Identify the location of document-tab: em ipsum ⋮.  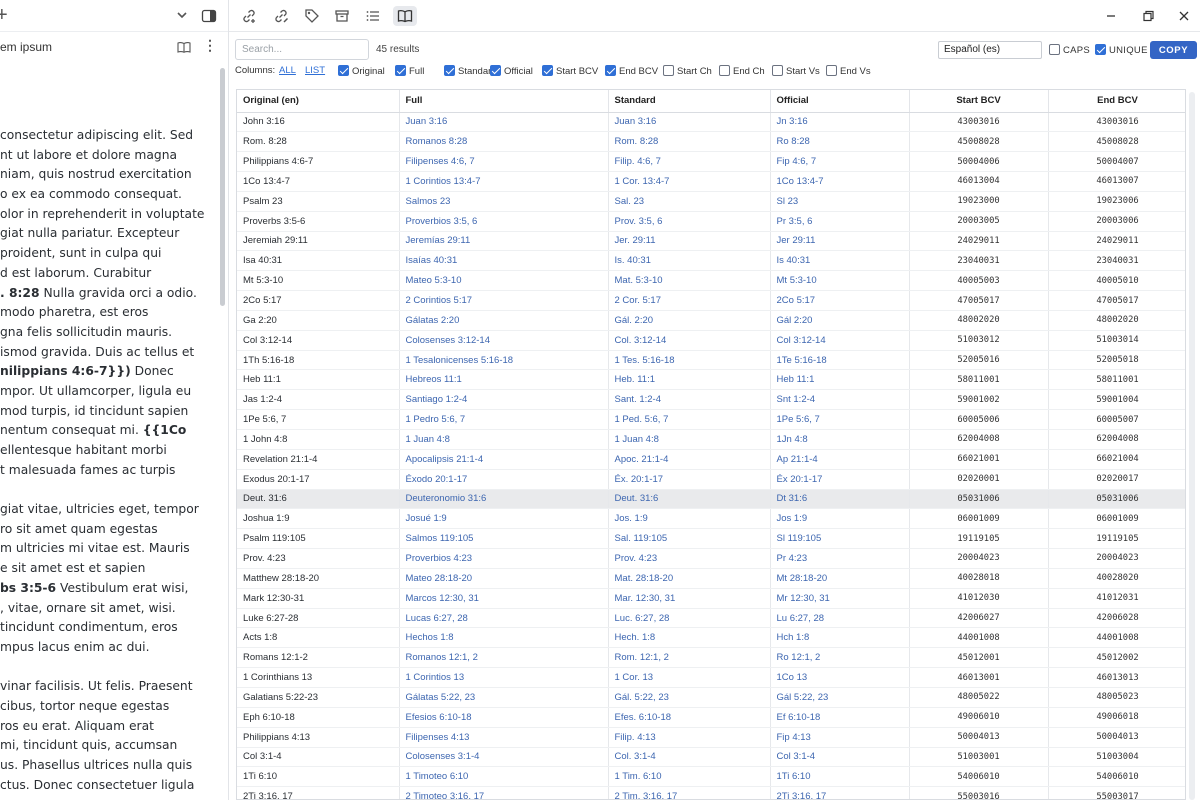
(114, 46).